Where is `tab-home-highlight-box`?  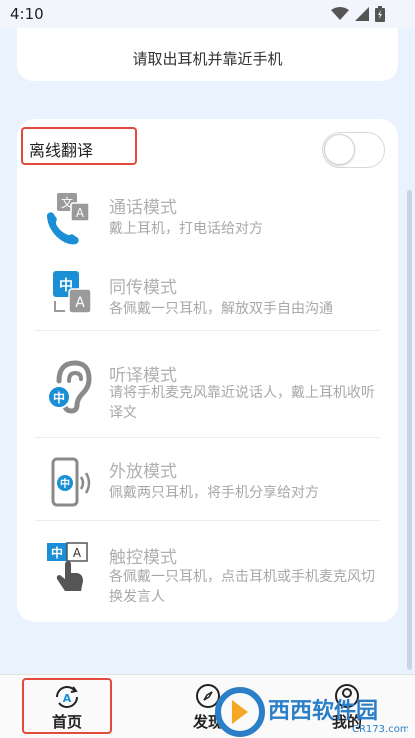
tab-home-highlight-box is located at coordinates (67, 706).